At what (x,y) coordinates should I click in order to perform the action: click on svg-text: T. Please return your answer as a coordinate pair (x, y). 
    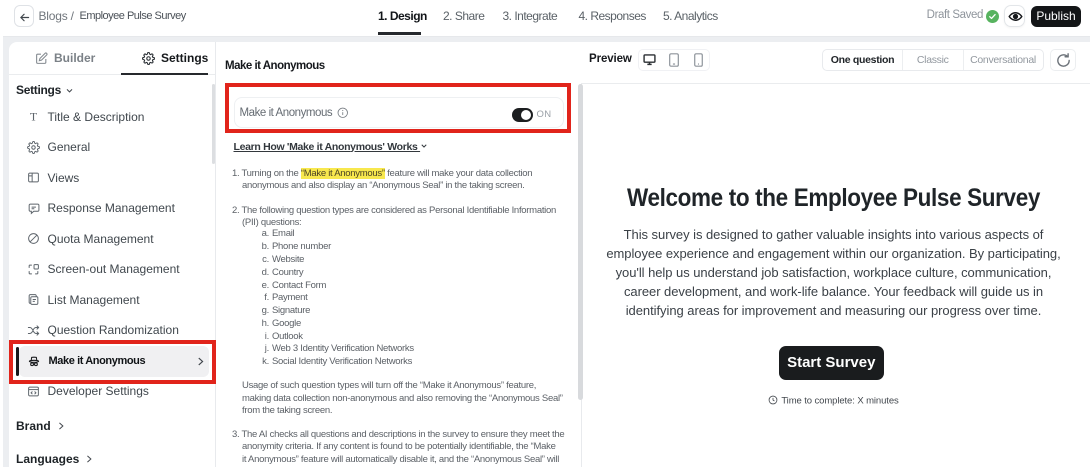
    Looking at the image, I should click on (33, 116).